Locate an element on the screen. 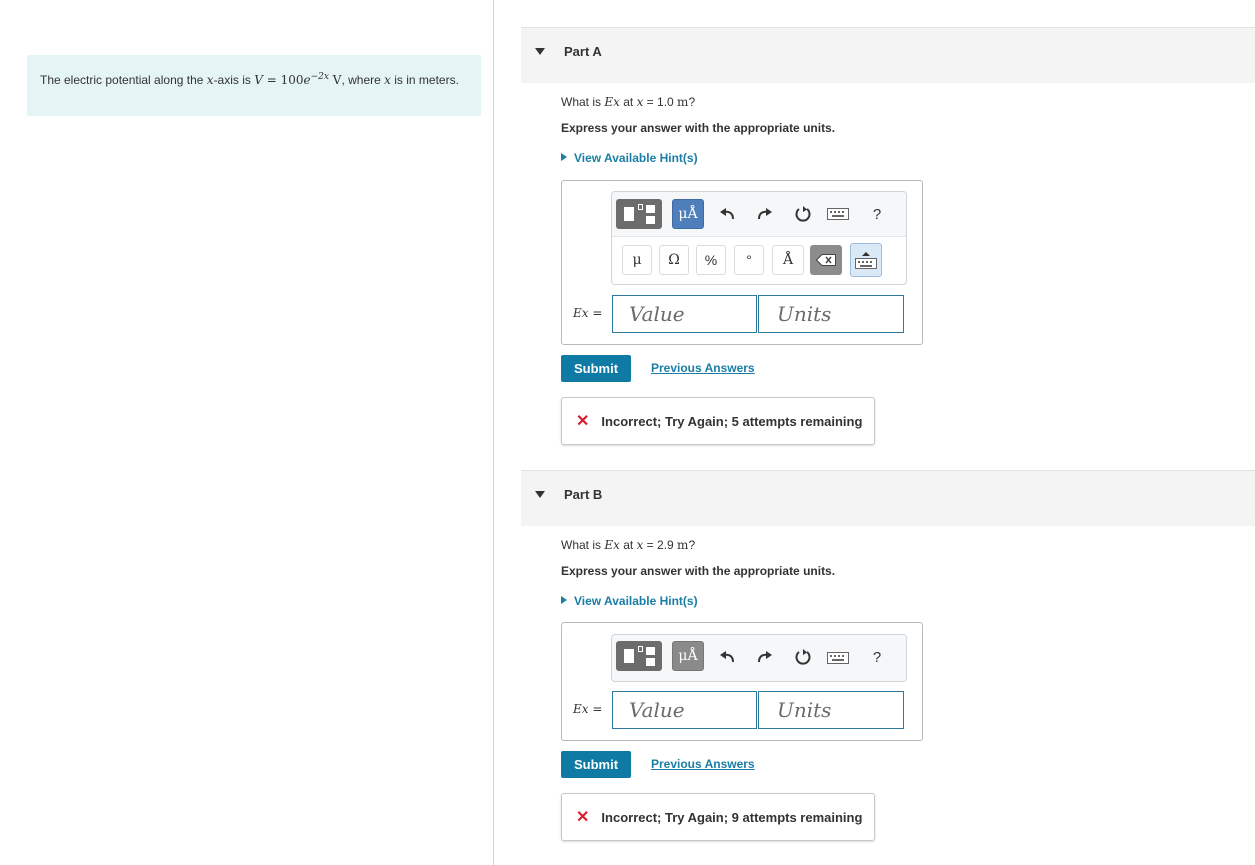 The width and height of the screenshot is (1255, 865). part-a-math-toolbar: μÅ ? μ Ω % ° Å is located at coordinates (759, 238).